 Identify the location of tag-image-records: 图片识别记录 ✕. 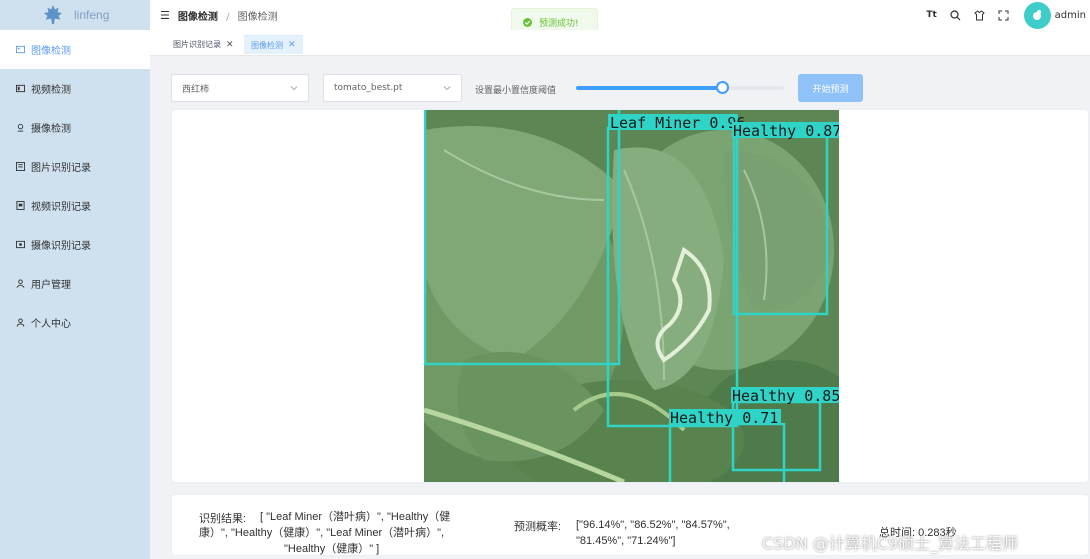
(203, 44).